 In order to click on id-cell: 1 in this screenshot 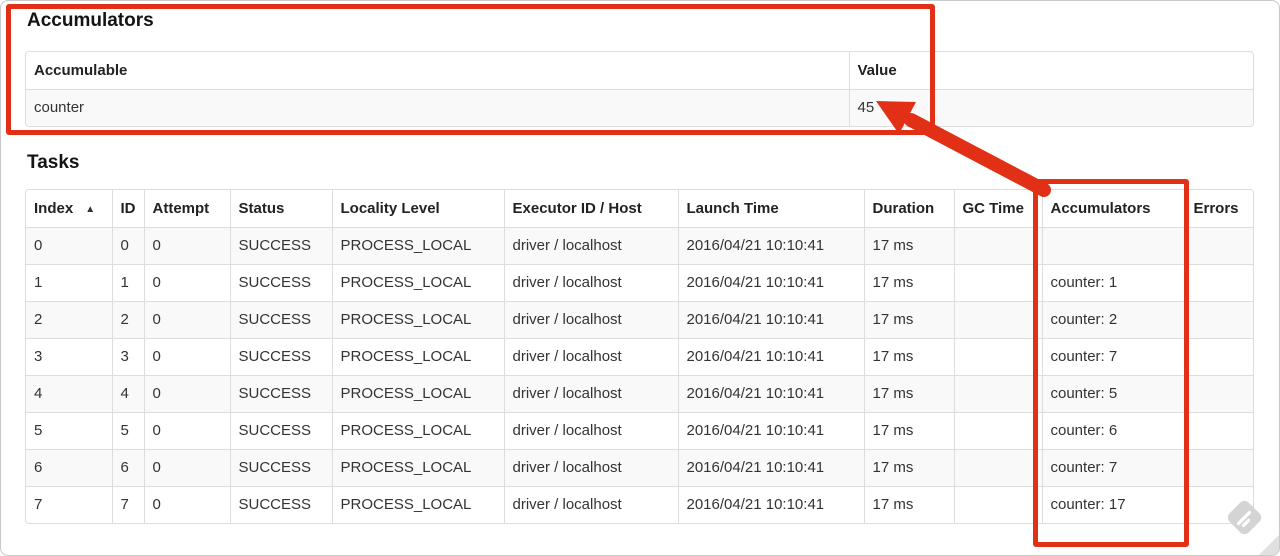, I will do `click(128, 283)`.